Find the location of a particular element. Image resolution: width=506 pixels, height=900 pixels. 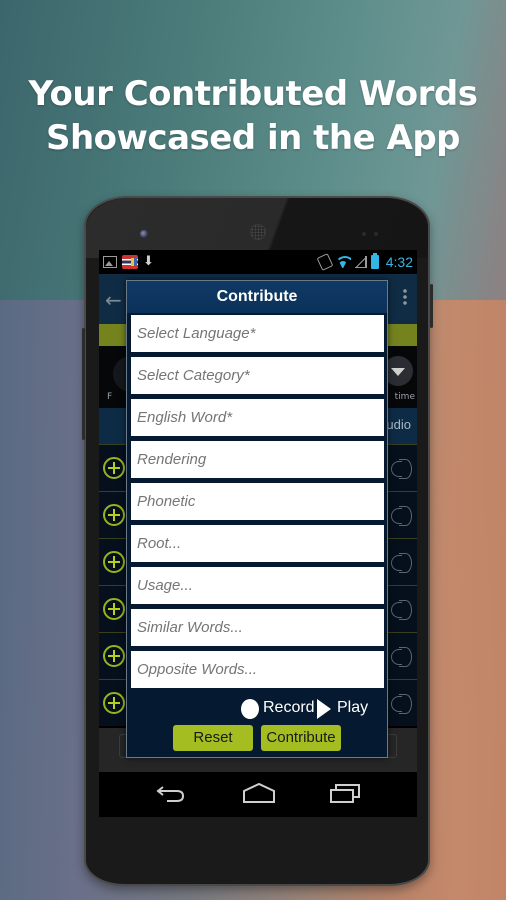

status-clock: 4:32 is located at coordinates (399, 262).